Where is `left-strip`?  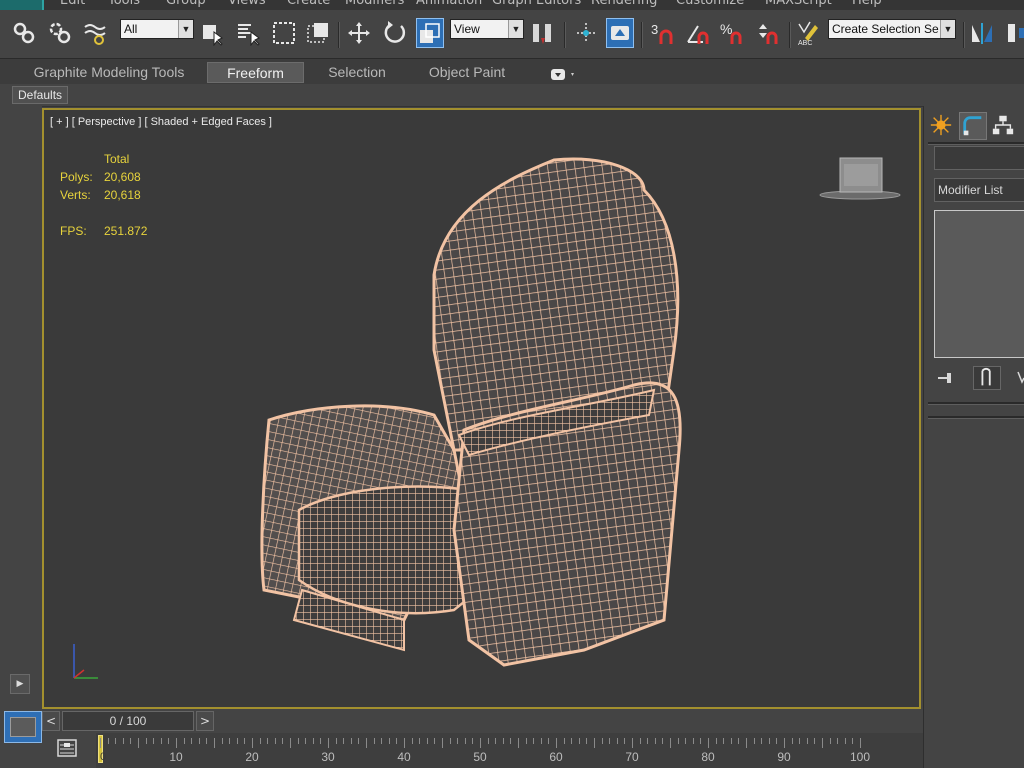 left-strip is located at coordinates (21, 408).